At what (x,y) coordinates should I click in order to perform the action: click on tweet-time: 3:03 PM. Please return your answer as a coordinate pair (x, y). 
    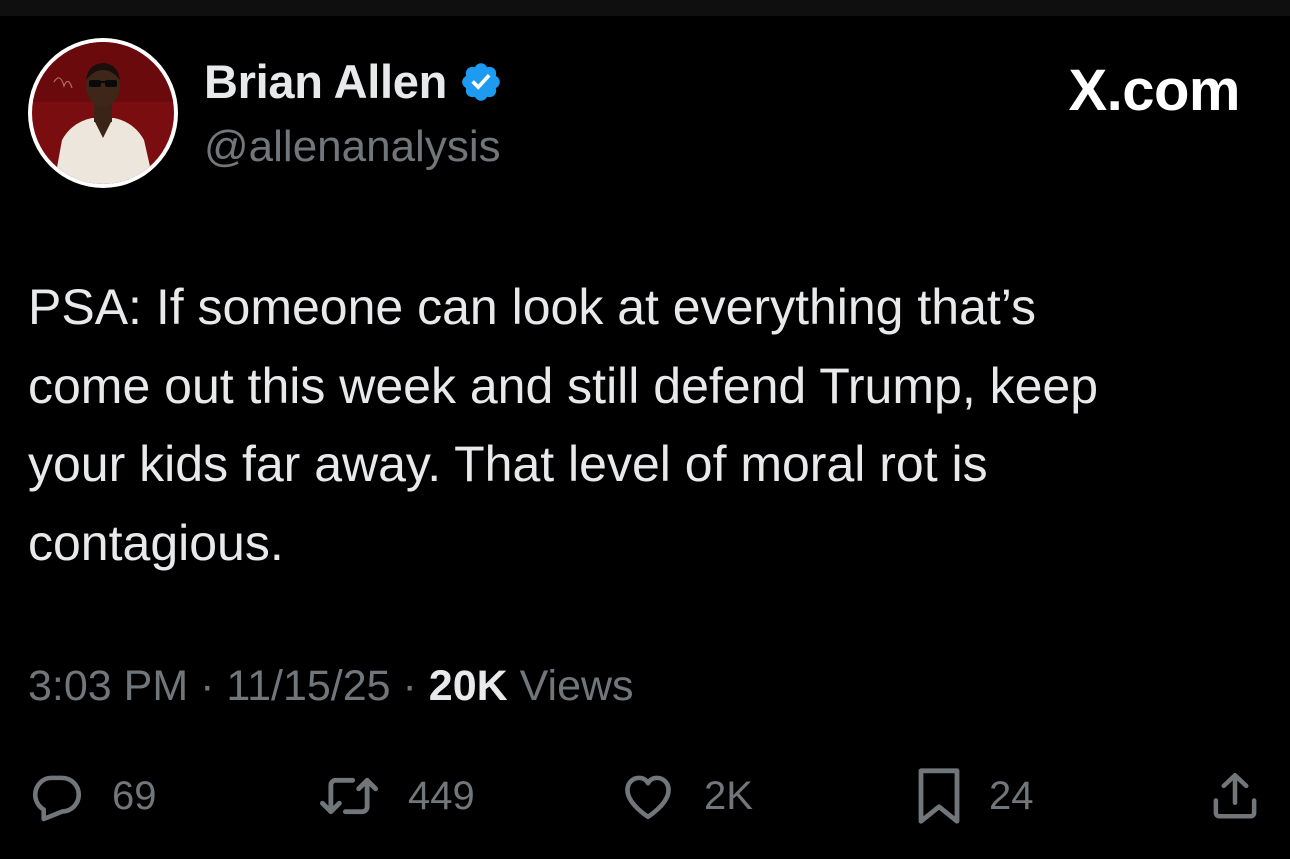
    Looking at the image, I should click on (108, 686).